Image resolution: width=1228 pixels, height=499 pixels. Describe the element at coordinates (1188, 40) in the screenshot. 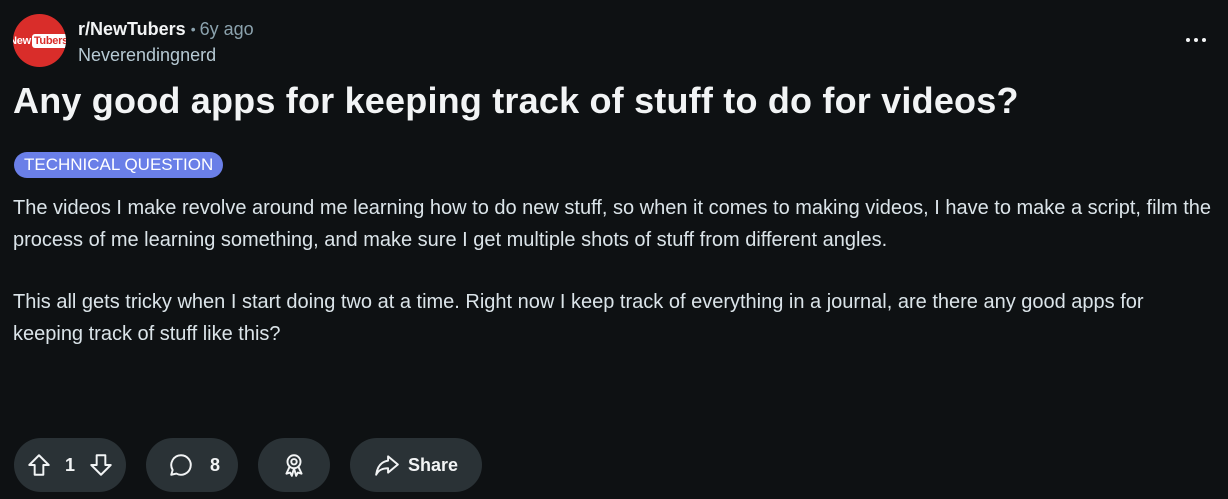

I see `more-options-icon` at that location.